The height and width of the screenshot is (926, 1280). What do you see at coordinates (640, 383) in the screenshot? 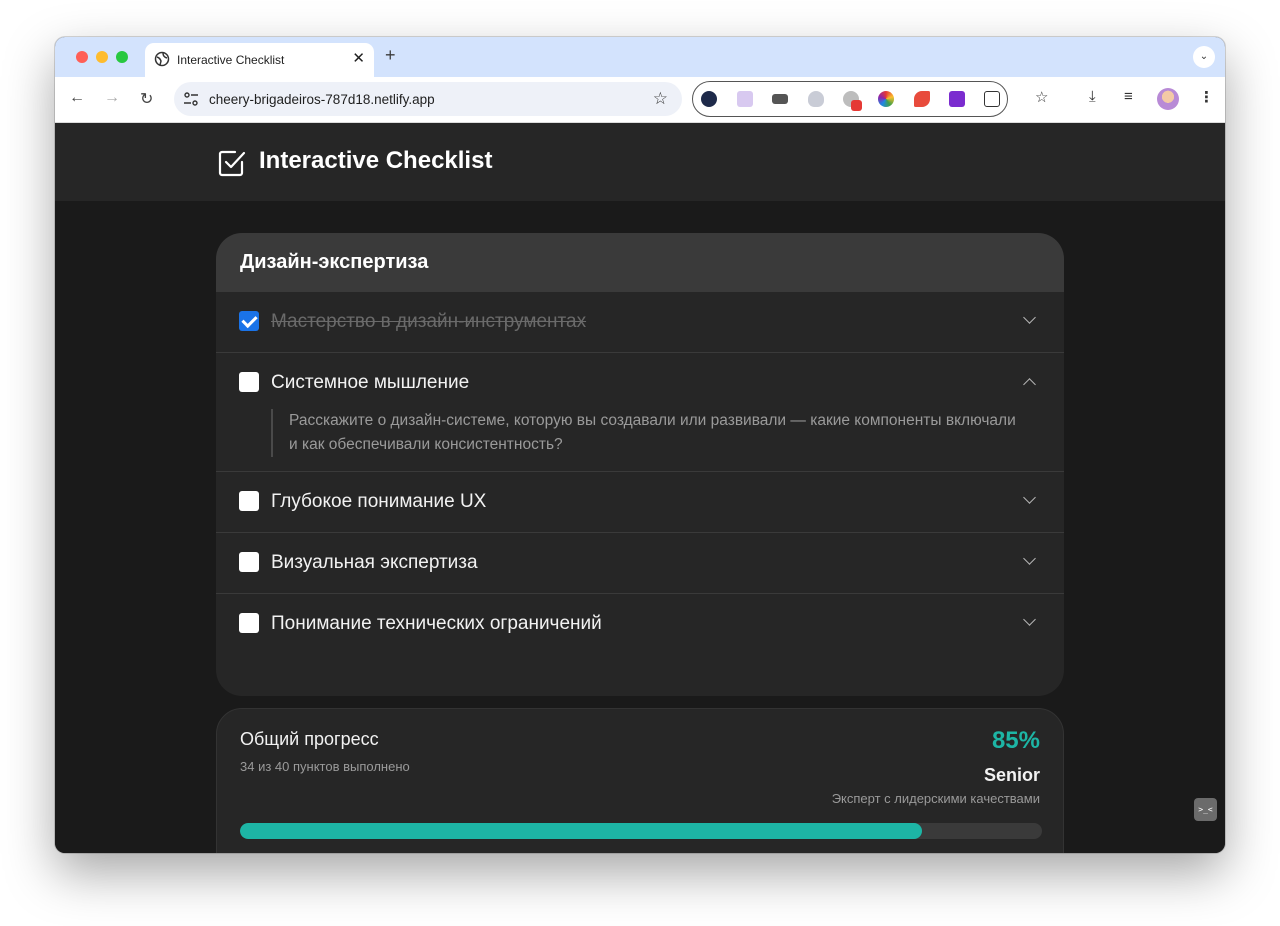
I see `checklist-item-header: Системное мышление` at bounding box center [640, 383].